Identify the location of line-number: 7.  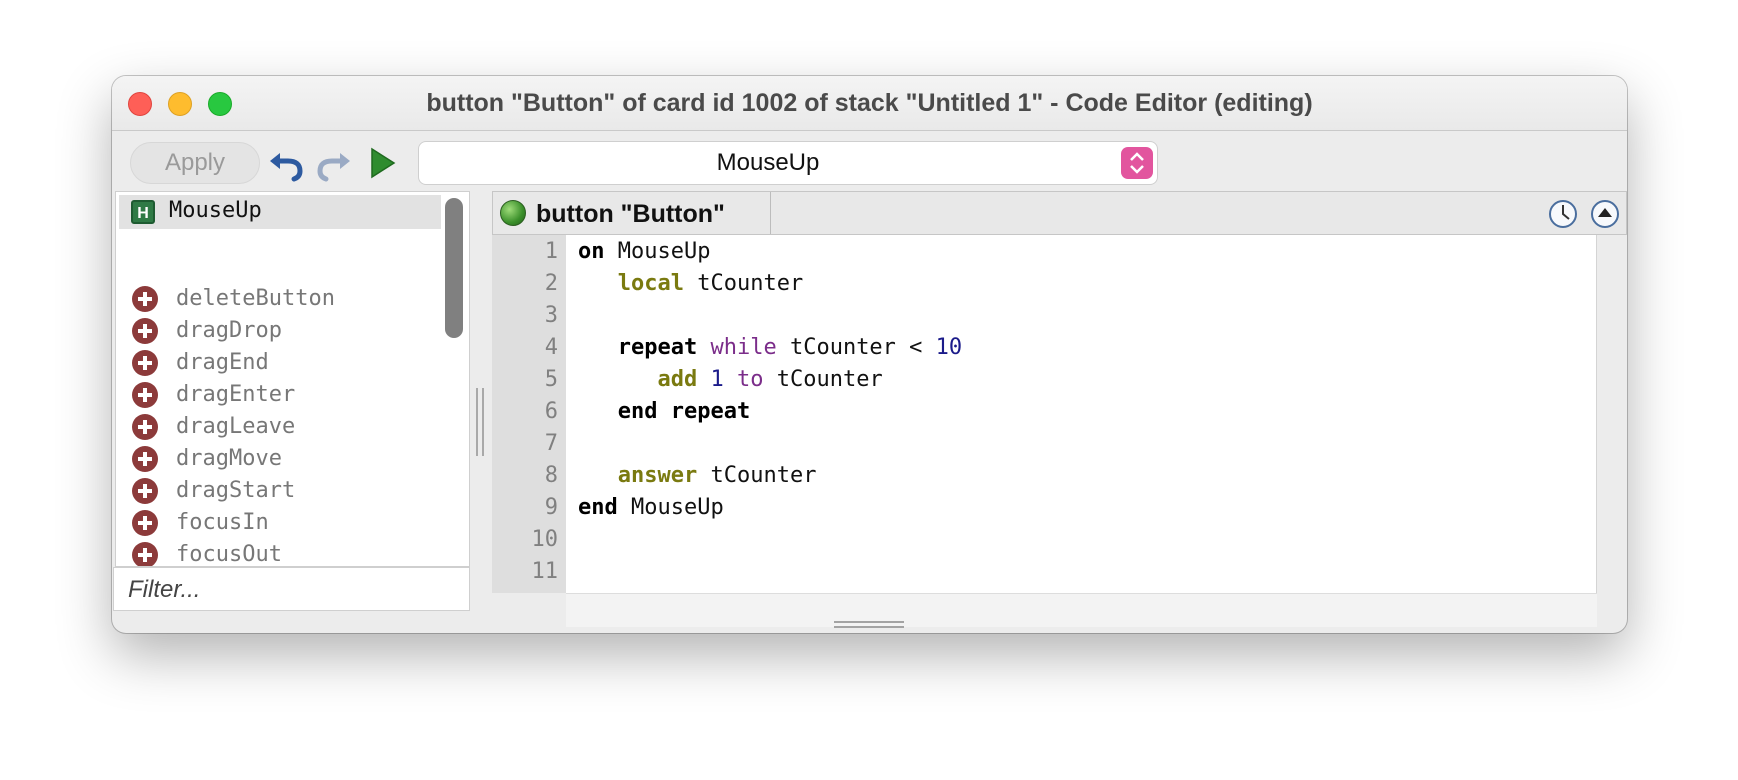
(551, 443).